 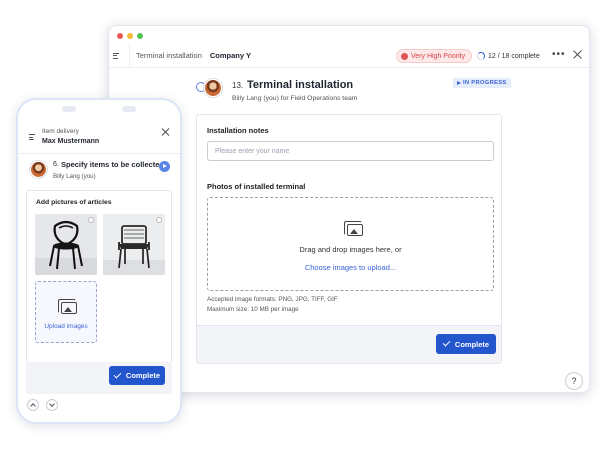 I want to click on task-assignee: Billy Lang (you), so click(x=74, y=176).